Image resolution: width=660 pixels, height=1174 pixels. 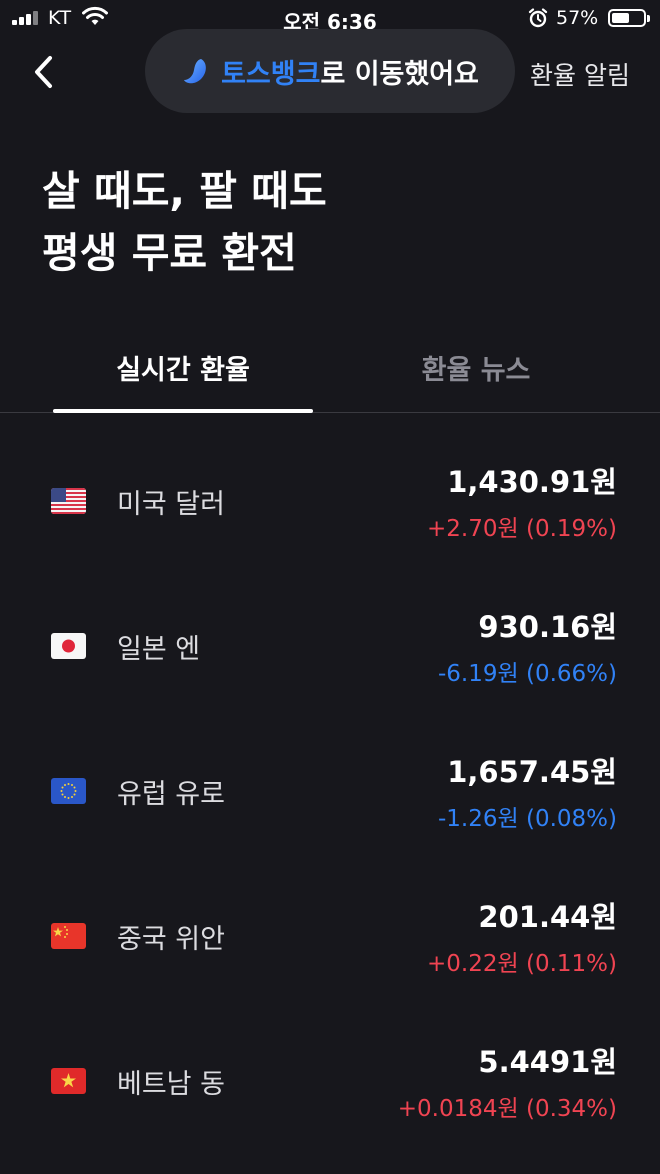 I want to click on exchange-rate: 5.4491원, so click(x=547, y=1062).